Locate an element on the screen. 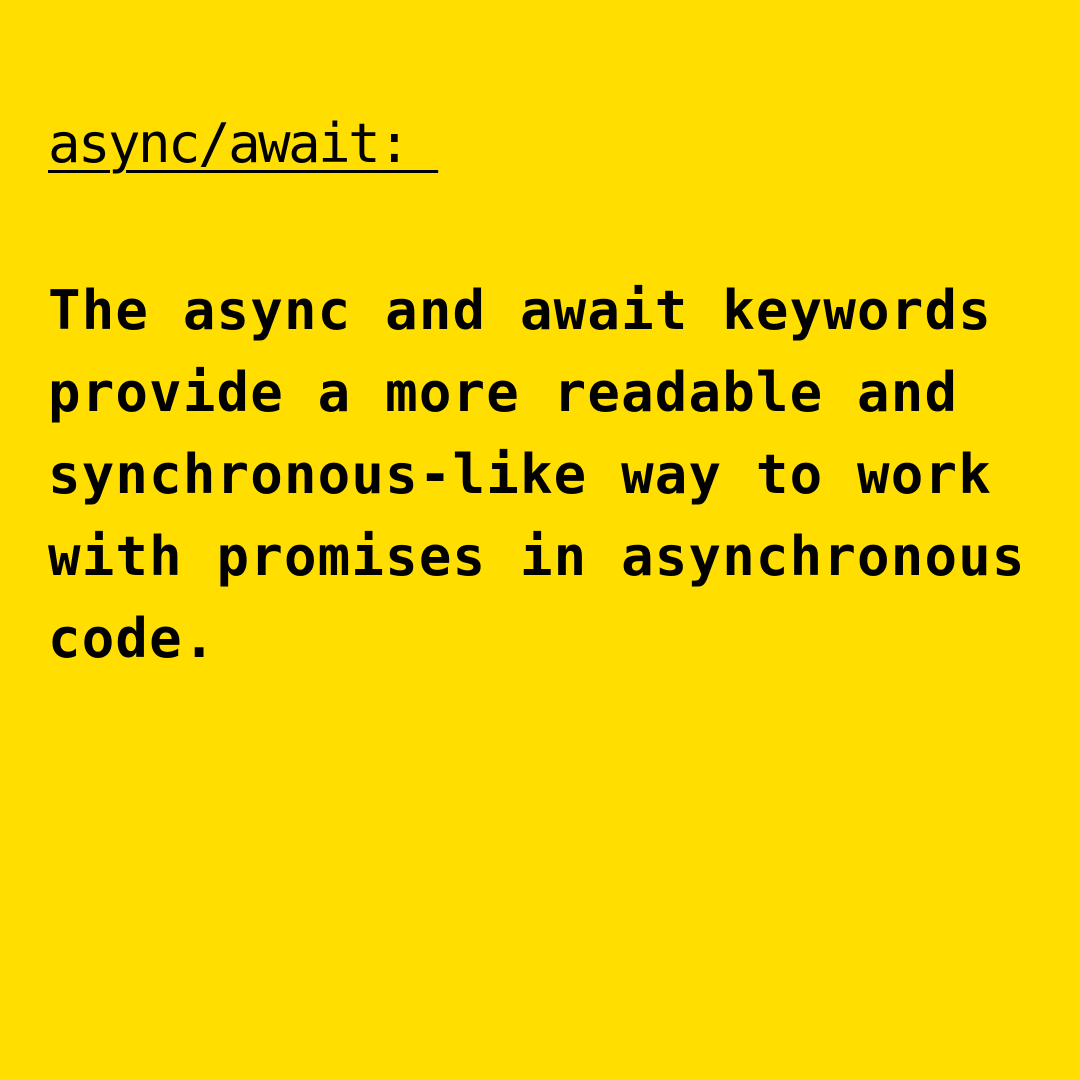 The height and width of the screenshot is (1080, 1080). body-line: synchronous-like way to work is located at coordinates (520, 474).